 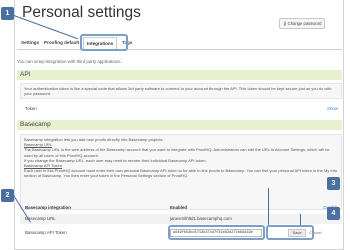 What do you see at coordinates (333, 183) in the screenshot?
I see `callout-badge-3: 3` at bounding box center [333, 183].